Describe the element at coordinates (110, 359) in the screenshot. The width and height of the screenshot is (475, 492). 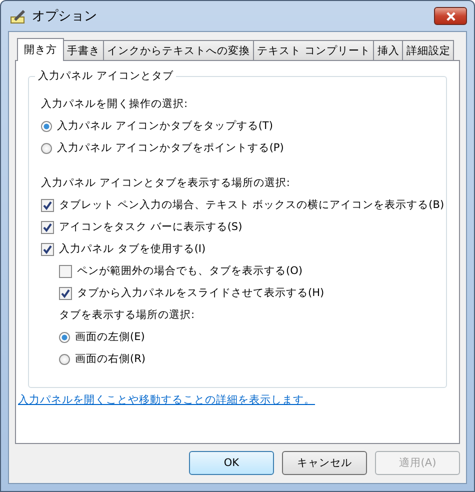
I see `option-label: 画面の右側(R)` at that location.